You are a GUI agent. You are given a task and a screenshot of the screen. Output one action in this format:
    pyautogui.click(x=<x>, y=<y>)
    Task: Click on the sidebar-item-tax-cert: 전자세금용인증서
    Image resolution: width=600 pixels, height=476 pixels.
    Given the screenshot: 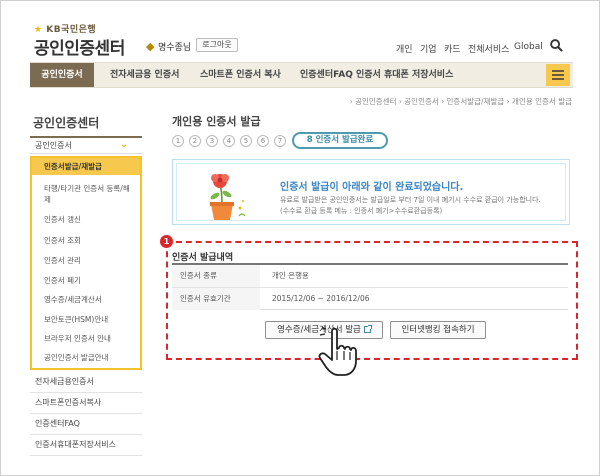 What is the action you would take?
    pyautogui.click(x=86, y=382)
    